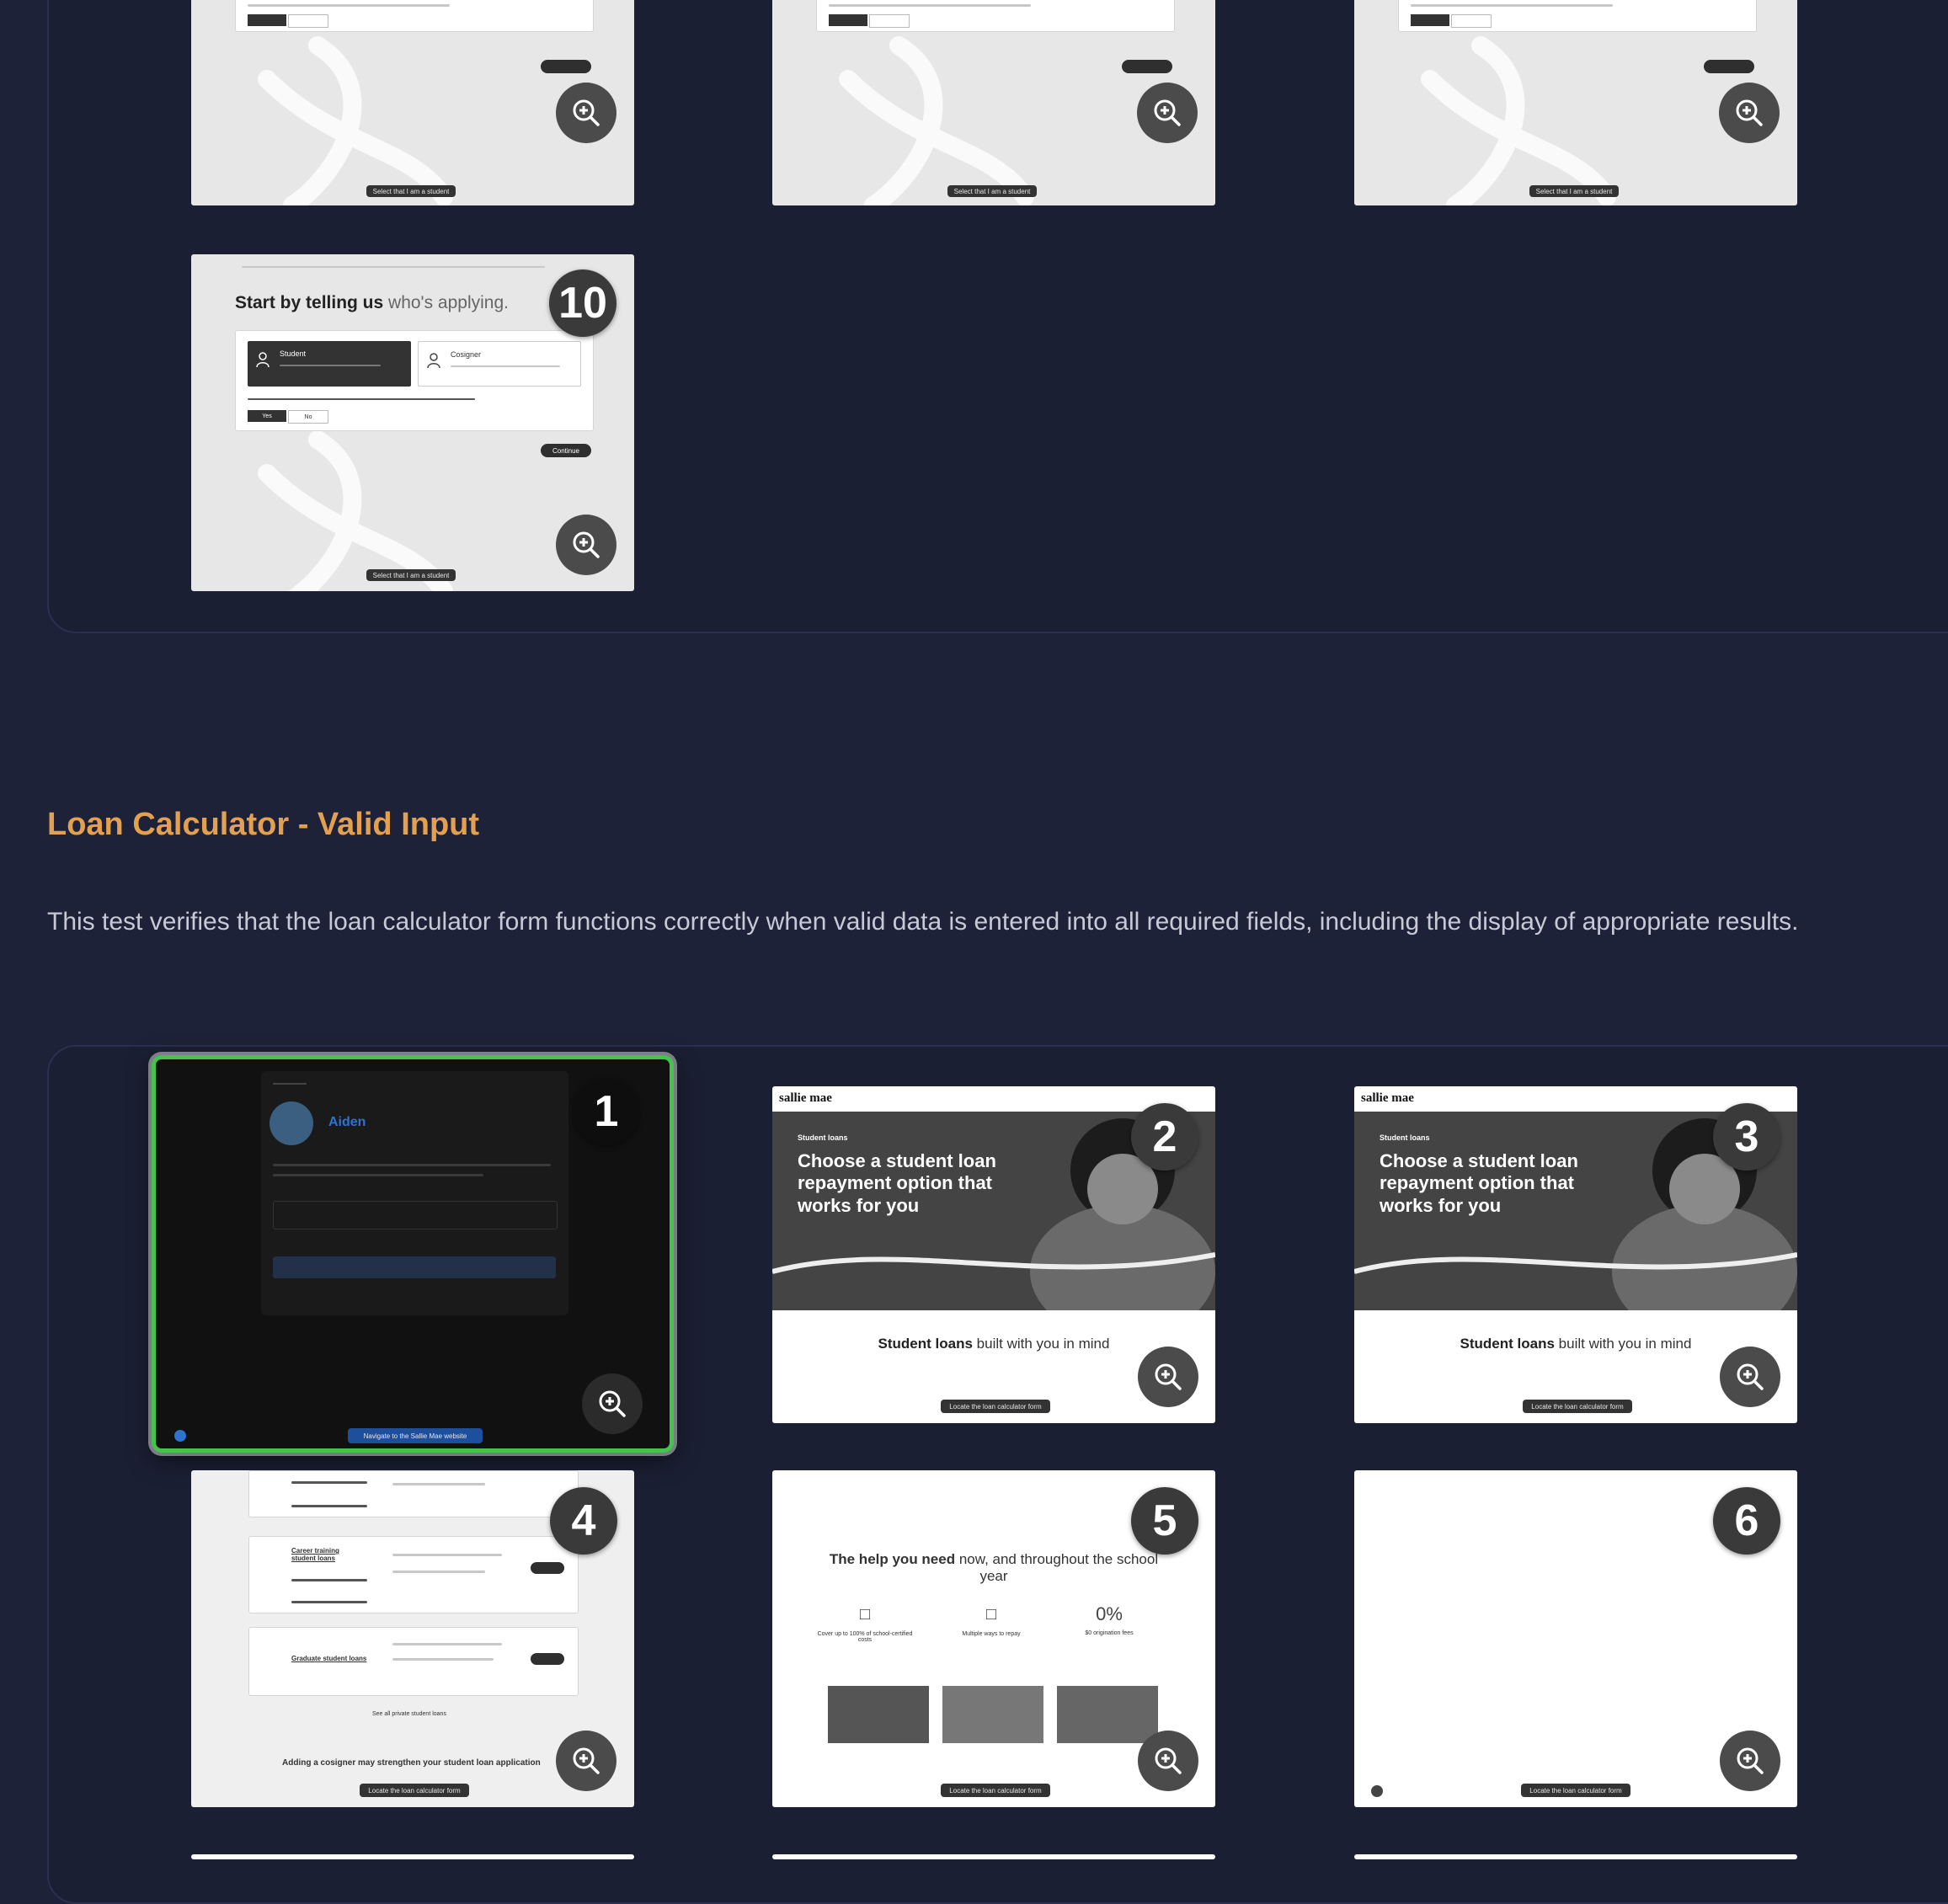 This screenshot has width=1948, height=1904. What do you see at coordinates (993, 1856) in the screenshot?
I see `screenshot-tile-8-next` at bounding box center [993, 1856].